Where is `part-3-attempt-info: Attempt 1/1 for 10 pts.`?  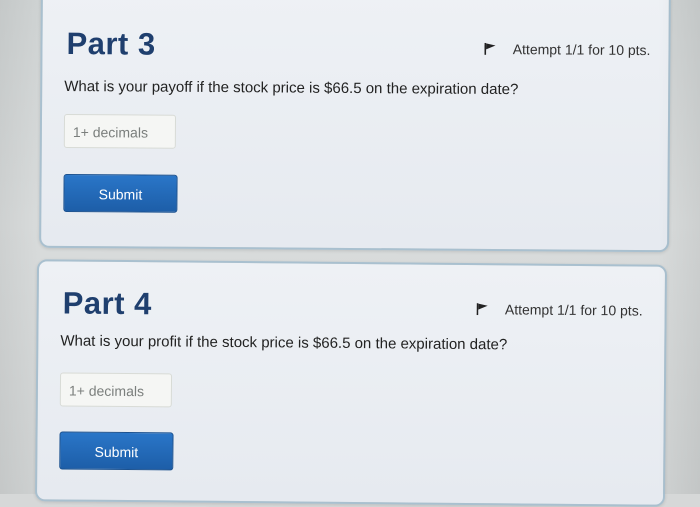 part-3-attempt-info: Attempt 1/1 for 10 pts. is located at coordinates (567, 50).